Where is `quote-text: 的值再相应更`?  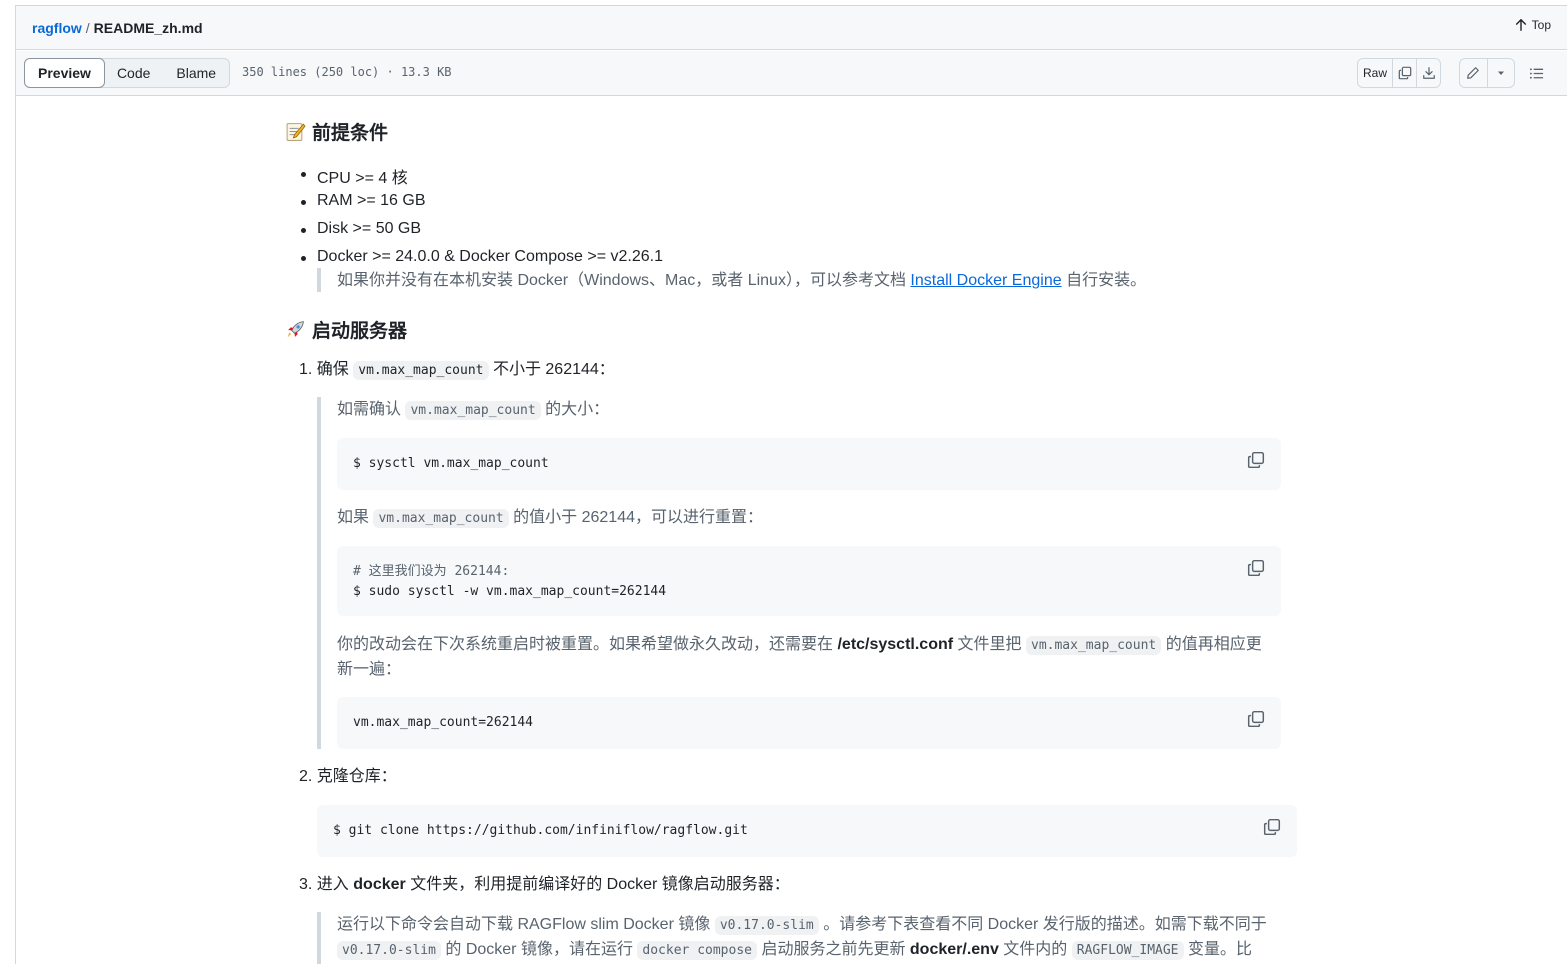
quote-text: 的值再相应更 is located at coordinates (1213, 644).